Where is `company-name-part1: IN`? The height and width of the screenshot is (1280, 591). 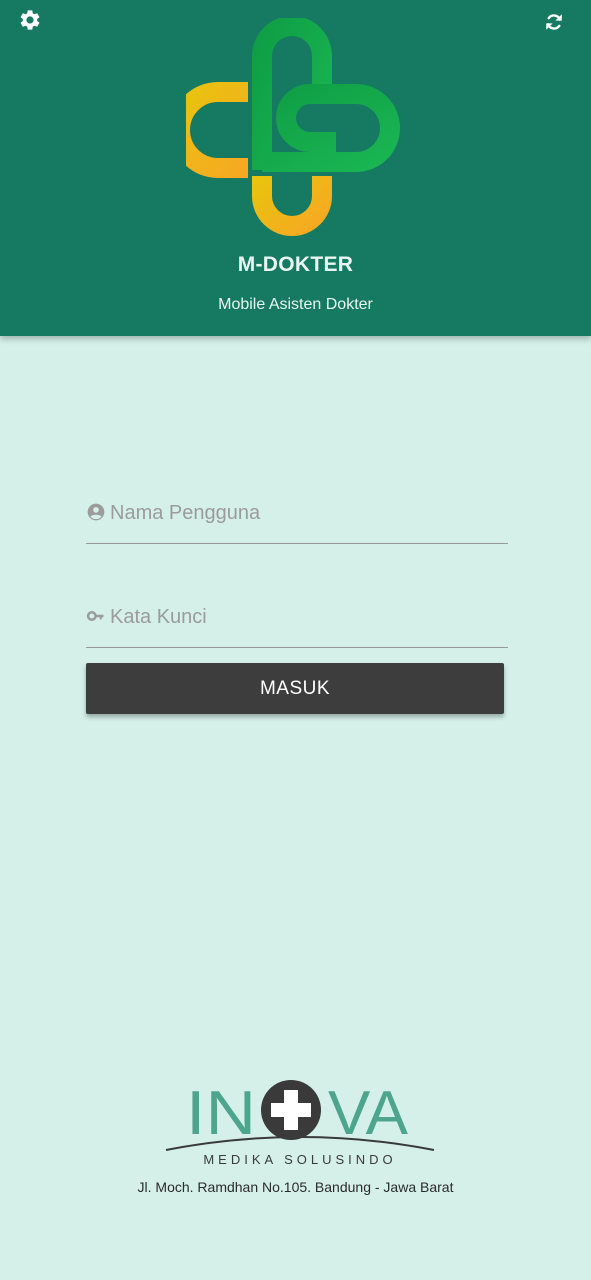 company-name-part1: IN is located at coordinates (221, 1113).